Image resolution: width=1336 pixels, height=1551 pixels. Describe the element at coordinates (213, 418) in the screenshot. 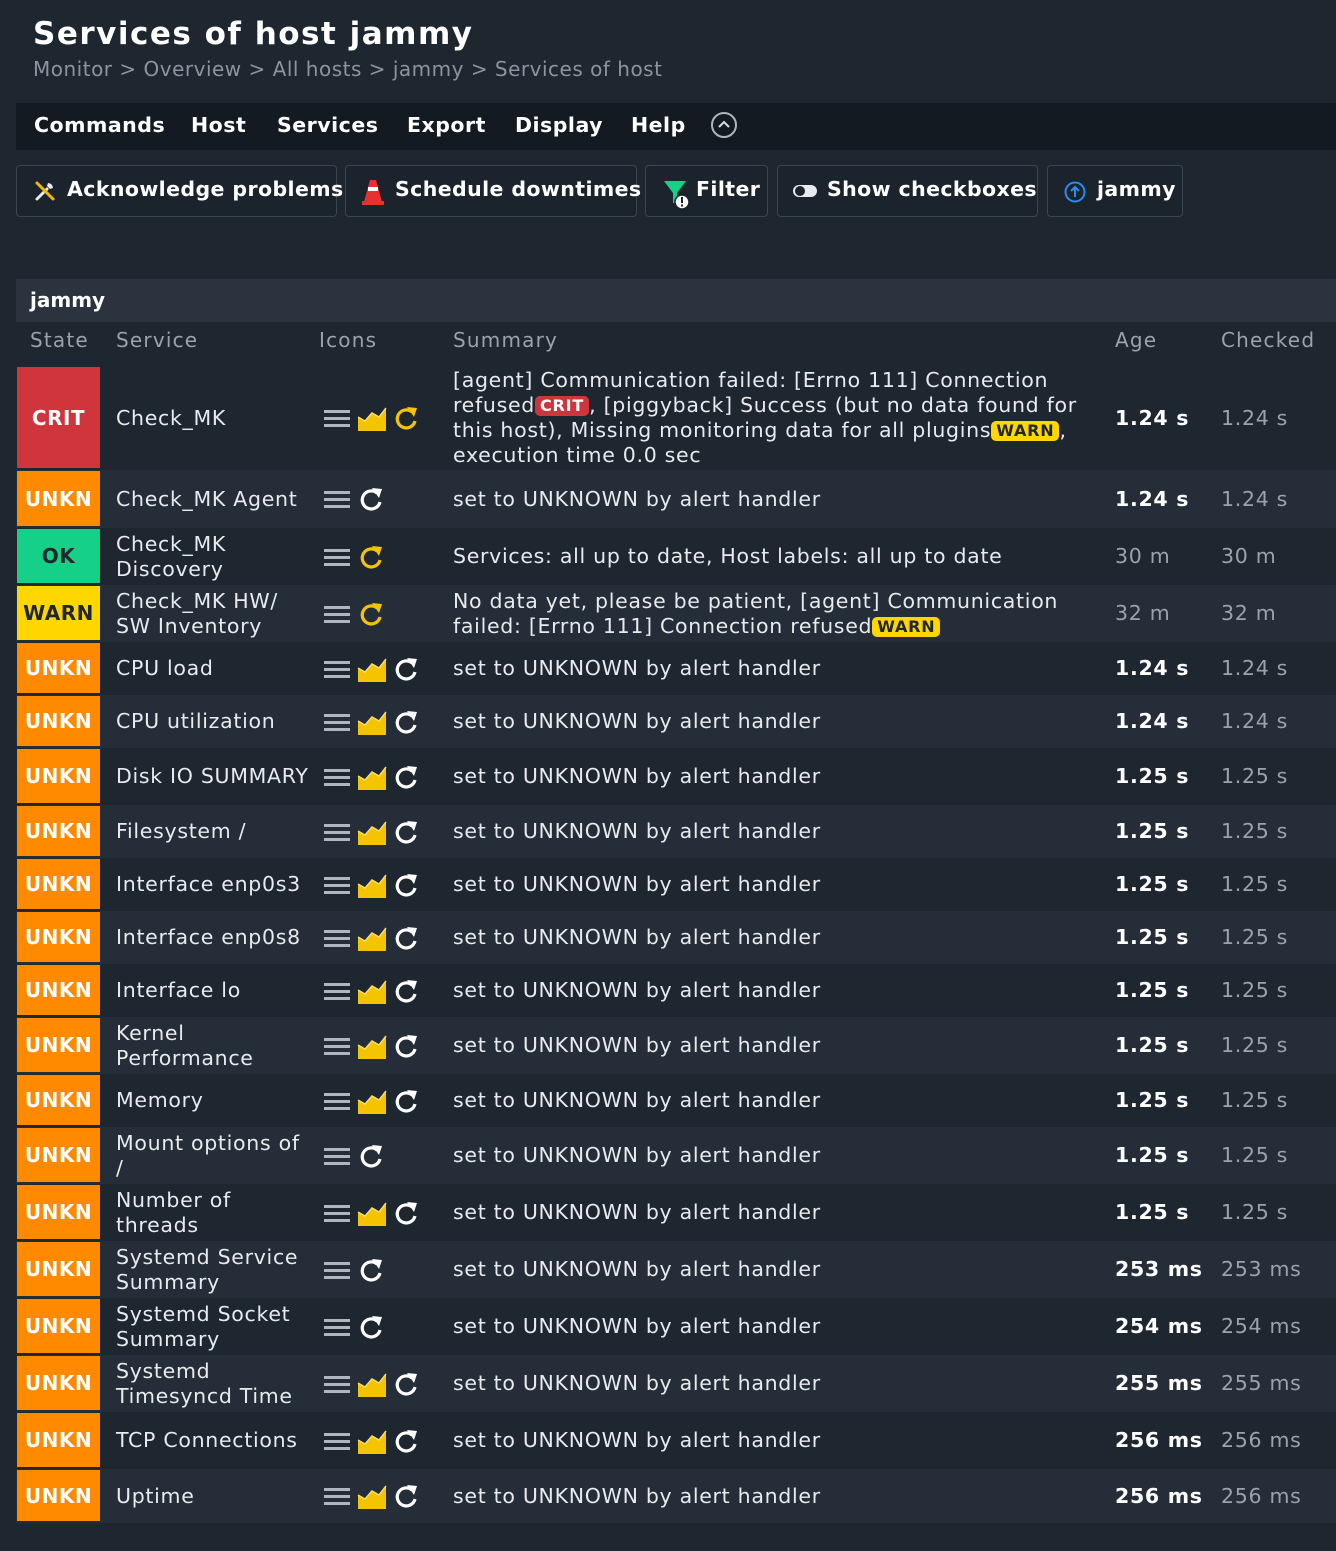

I see `service-name-link: Check_MK` at that location.